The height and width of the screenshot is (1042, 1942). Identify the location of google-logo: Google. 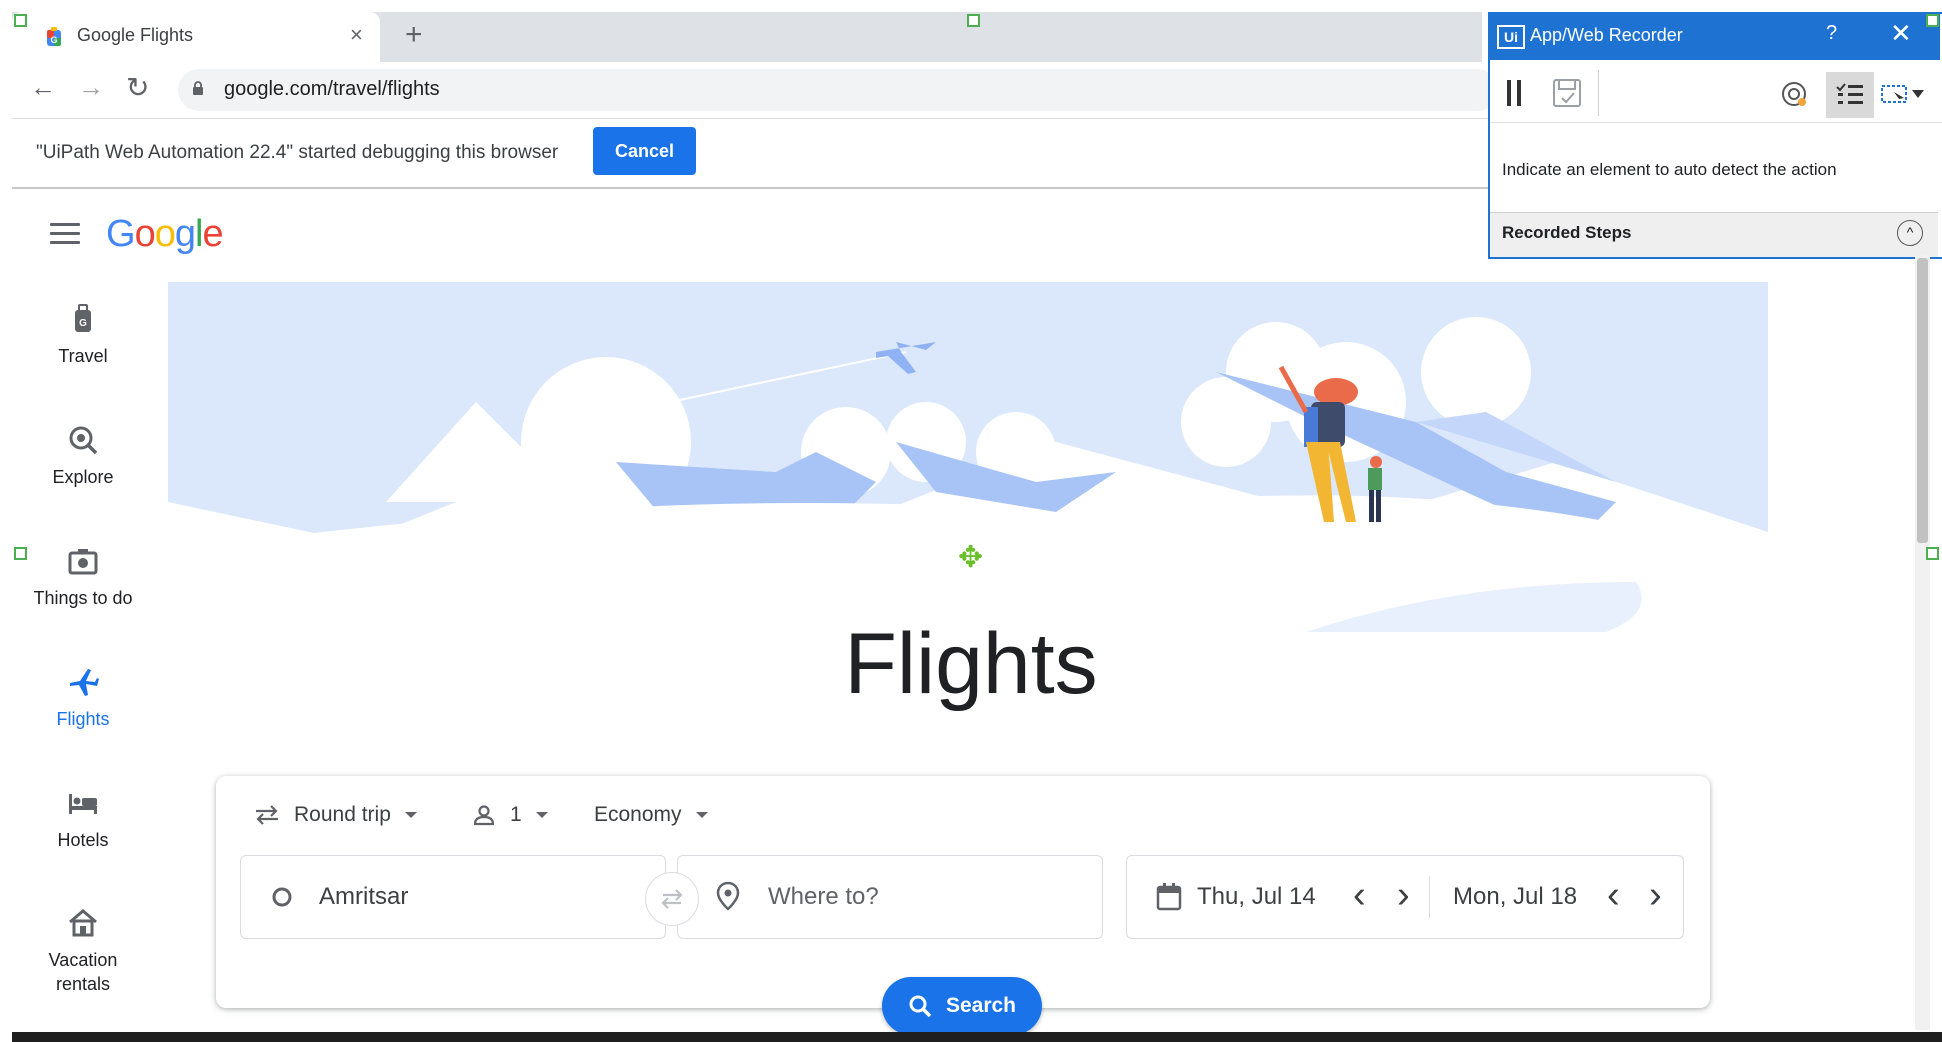
(165, 234).